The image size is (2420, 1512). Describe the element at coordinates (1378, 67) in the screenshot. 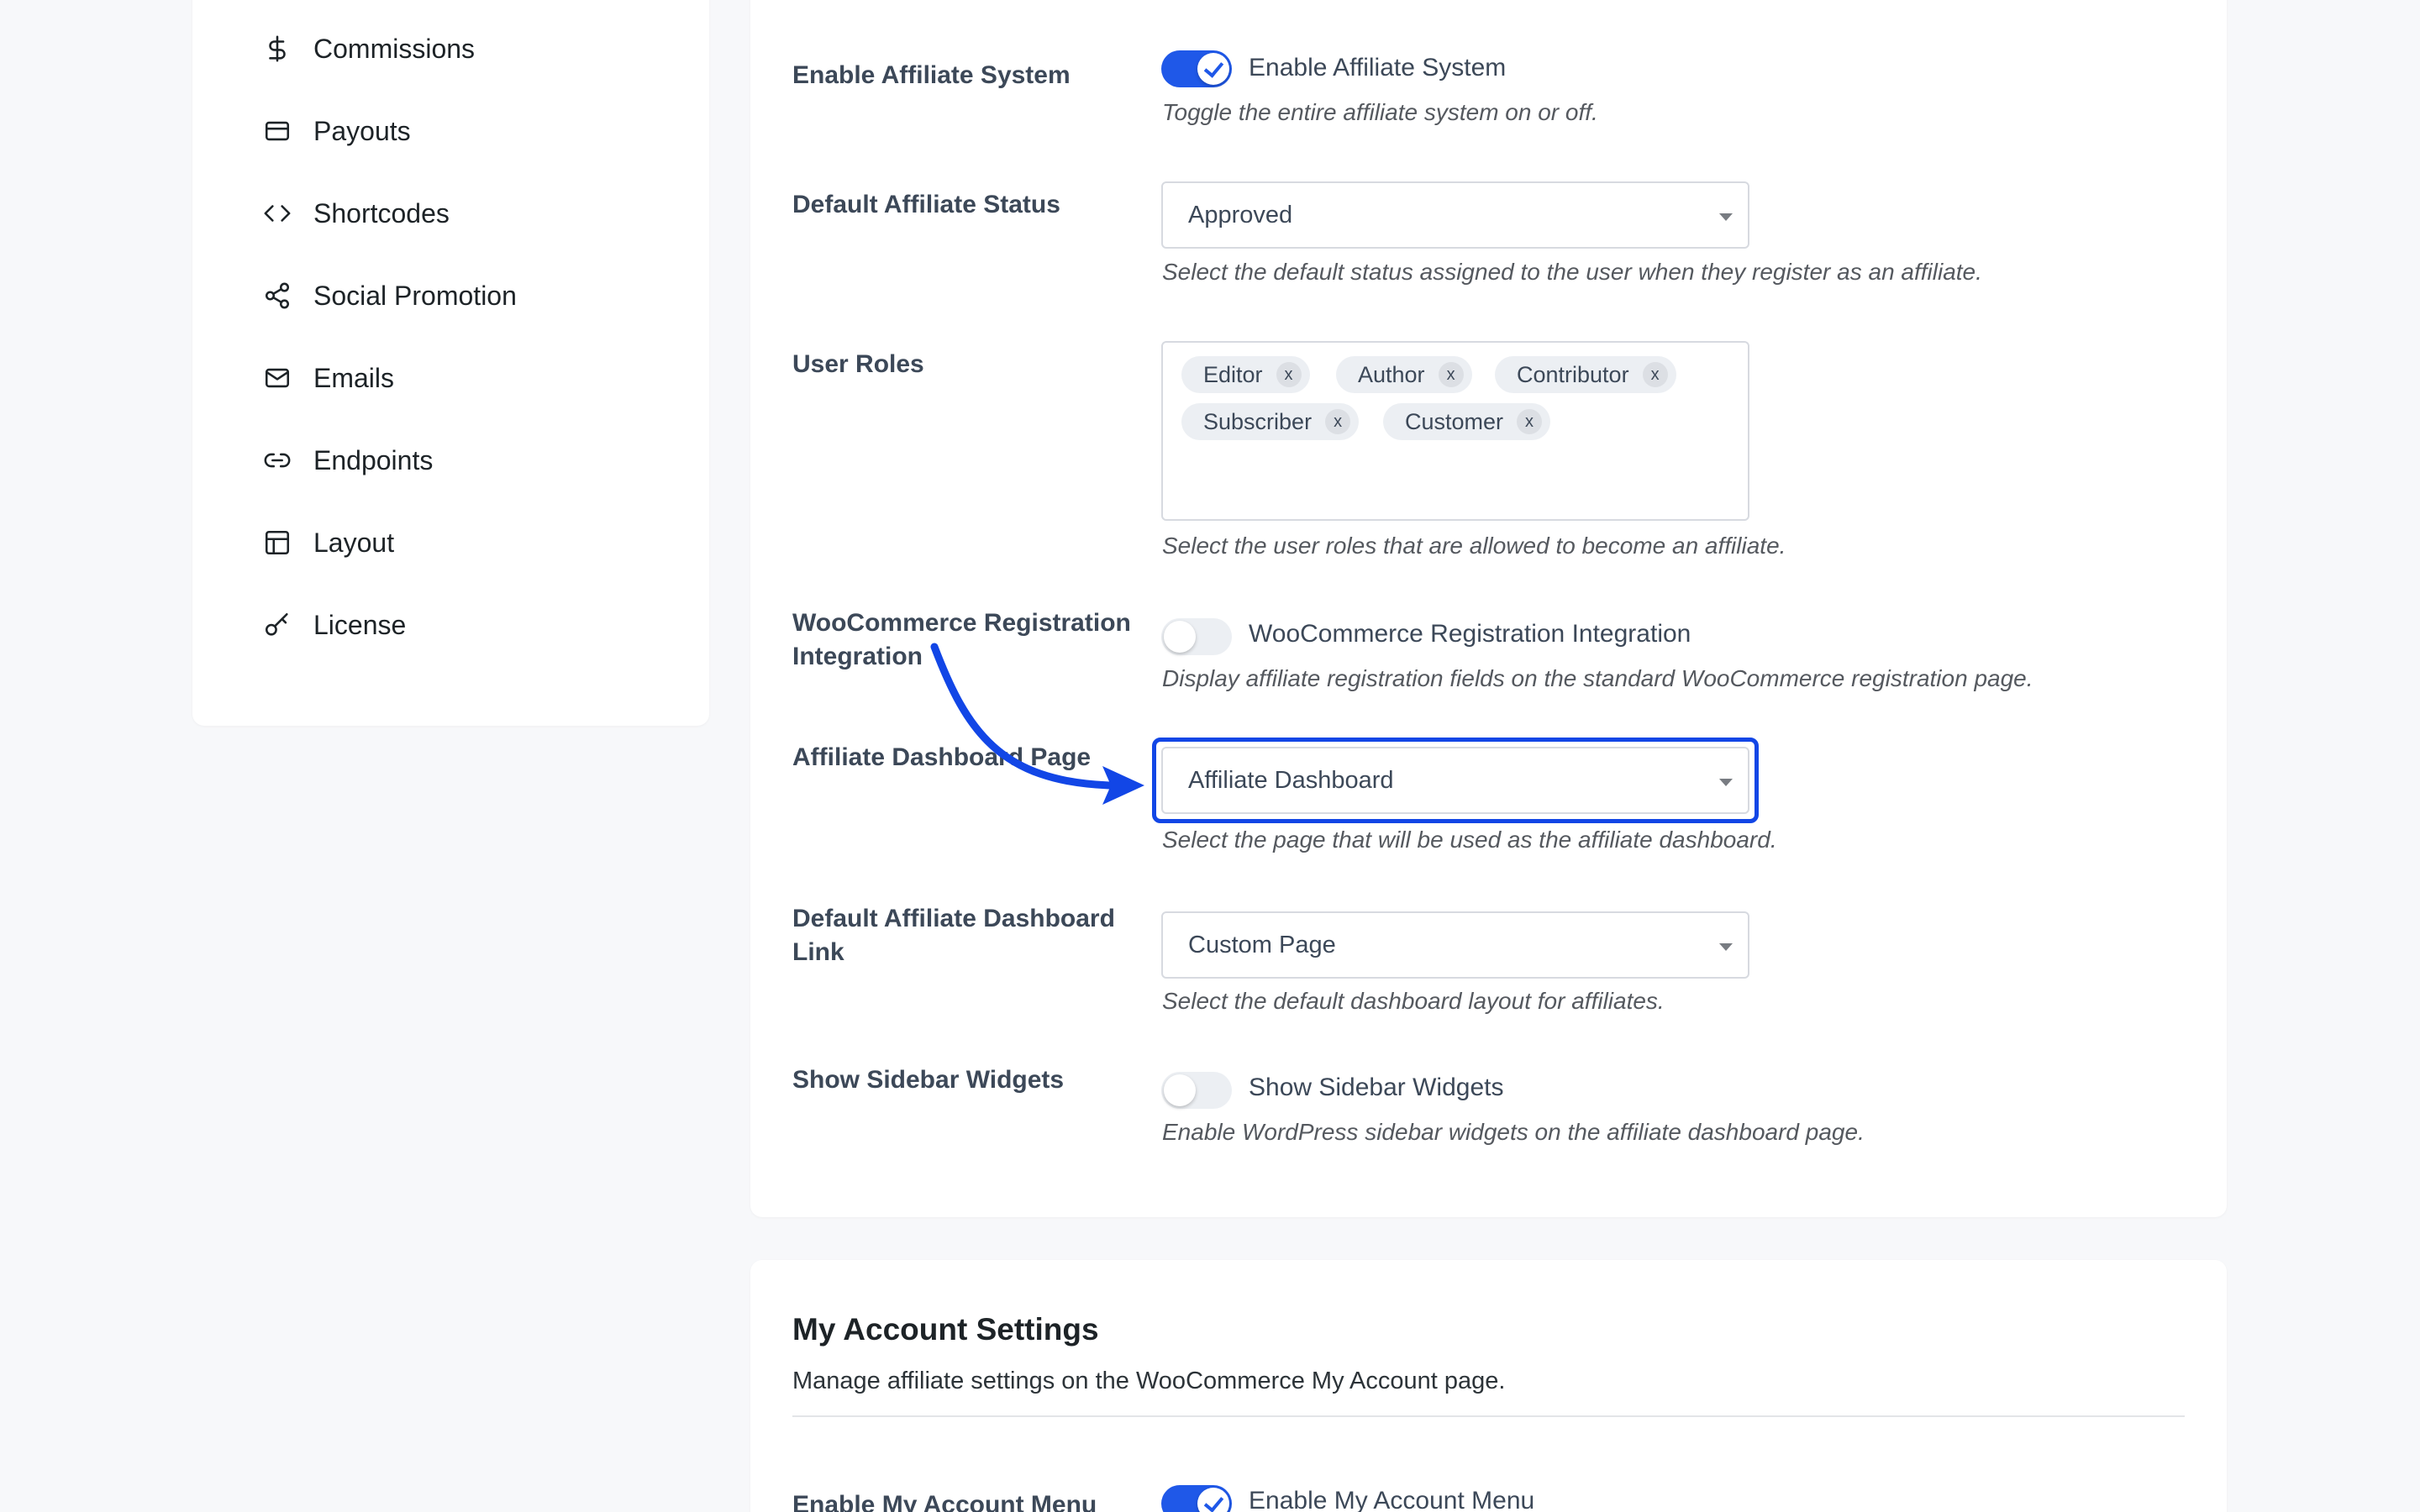

I see `enable-affiliate-toggle-label: Enable Affiliate System` at that location.